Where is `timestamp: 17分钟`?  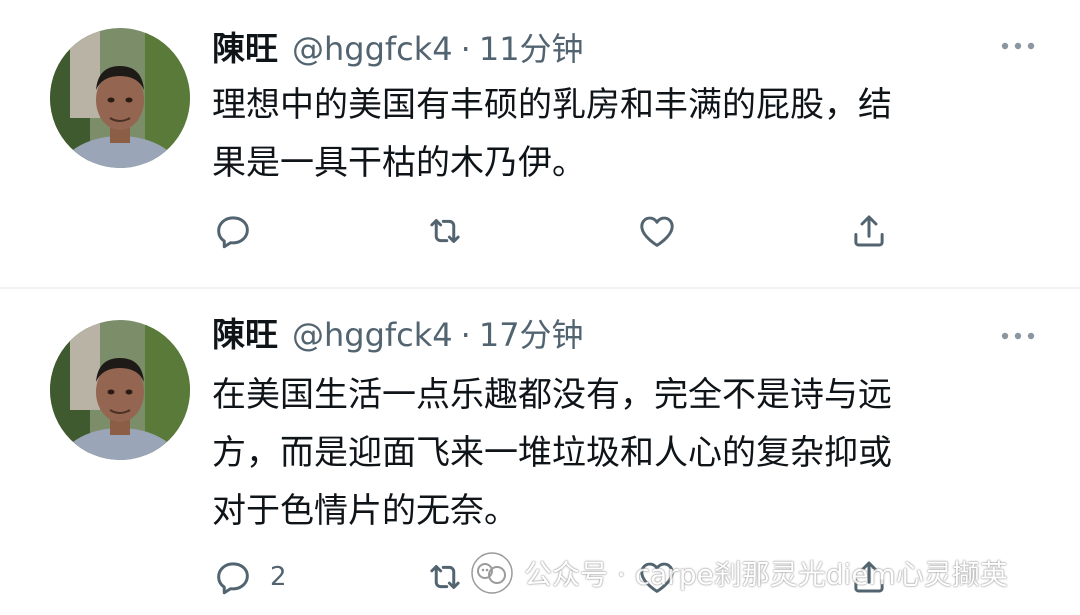 timestamp: 17分钟 is located at coordinates (531, 333).